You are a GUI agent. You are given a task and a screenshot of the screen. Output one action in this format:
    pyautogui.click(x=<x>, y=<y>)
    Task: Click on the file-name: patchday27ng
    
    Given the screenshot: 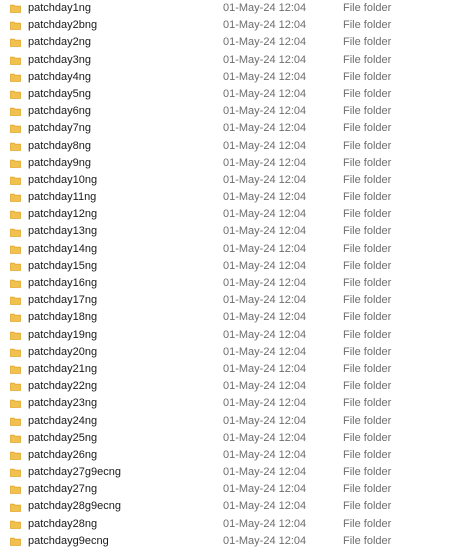 What is the action you would take?
    pyautogui.click(x=63, y=489)
    